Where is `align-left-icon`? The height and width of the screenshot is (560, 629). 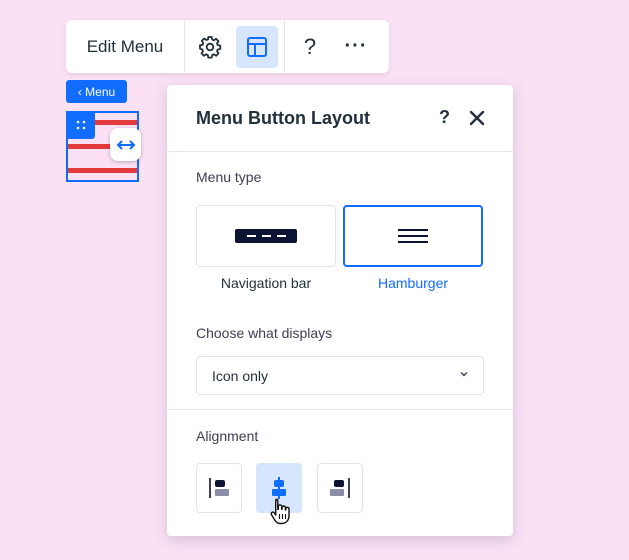
align-left-icon is located at coordinates (219, 488).